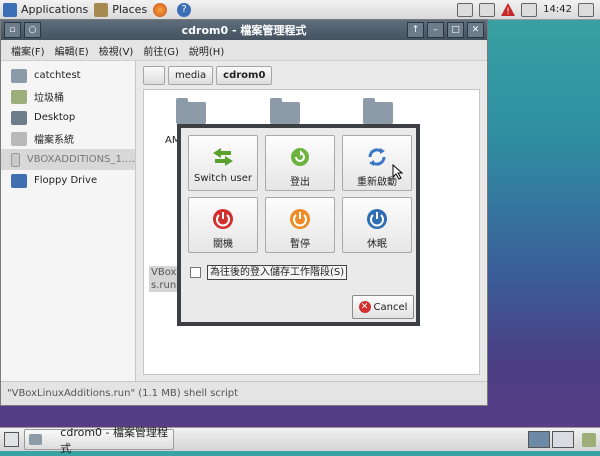  Describe the element at coordinates (72, 50) in the screenshot. I see `menu-edit: 編輯(E)` at that location.